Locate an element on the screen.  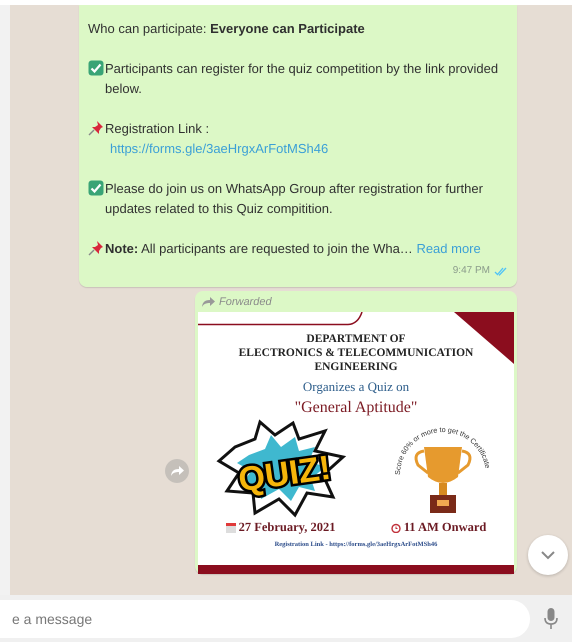
message-text: Participants can register for the quiz competition by the link provided below. is located at coordinates (302, 79).